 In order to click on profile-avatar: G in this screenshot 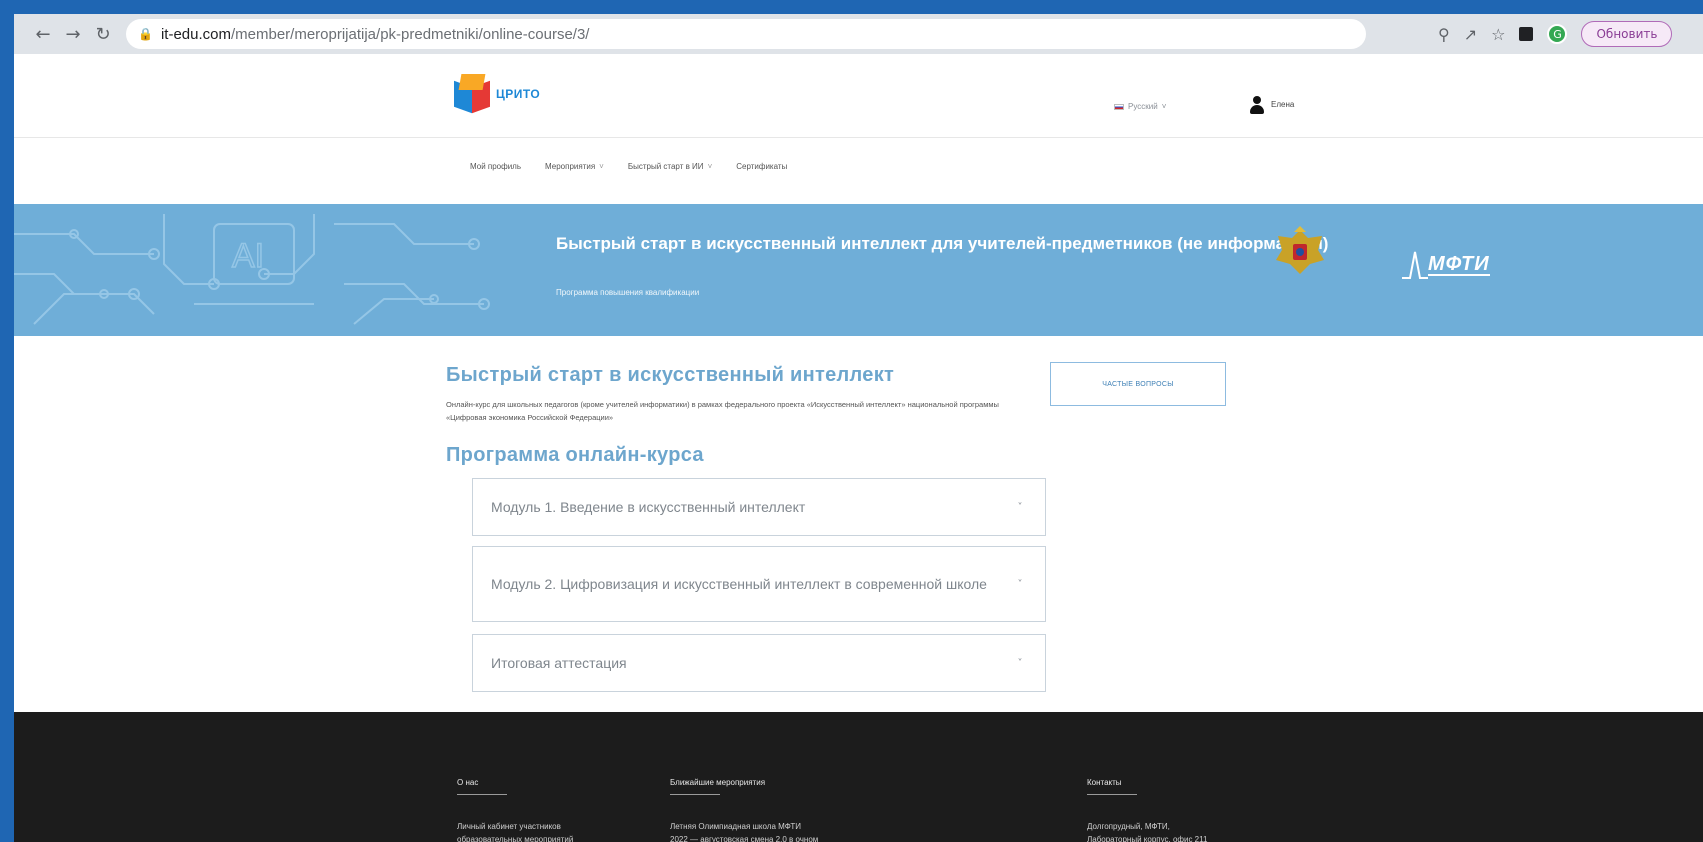, I will do `click(1557, 34)`.